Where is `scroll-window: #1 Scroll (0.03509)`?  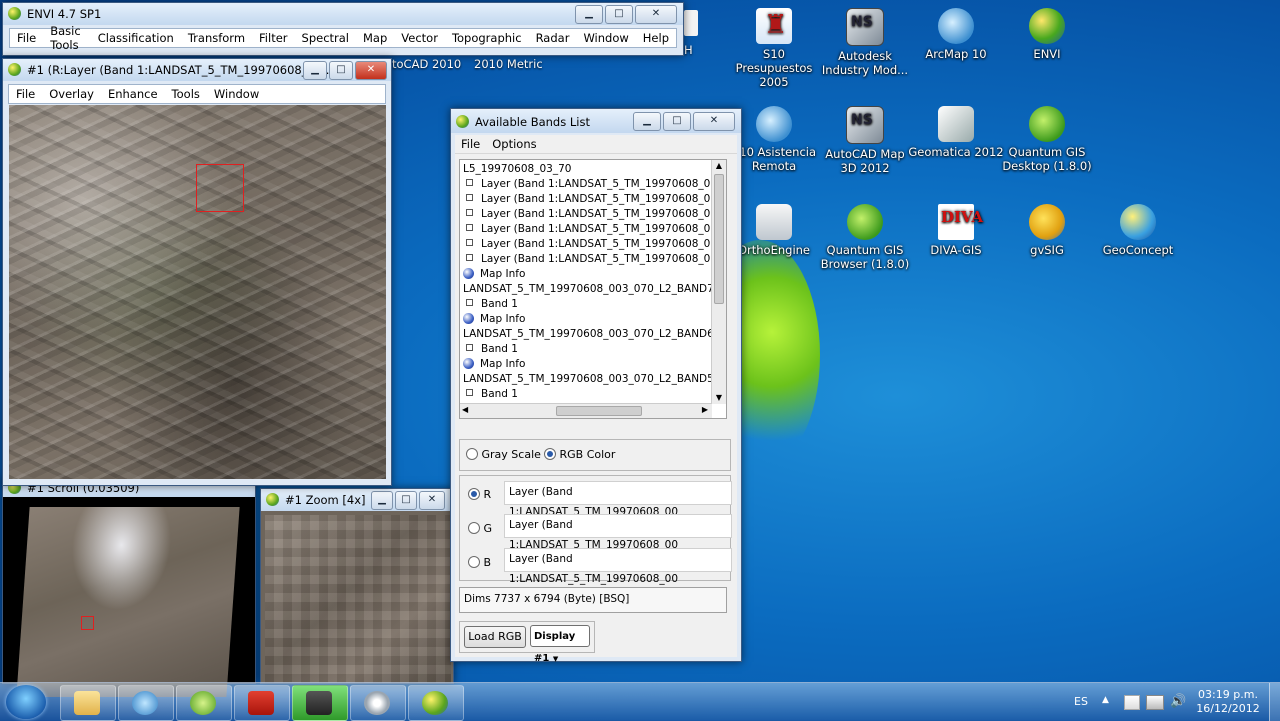 scroll-window: #1 Scroll (0.03509) is located at coordinates (129, 587).